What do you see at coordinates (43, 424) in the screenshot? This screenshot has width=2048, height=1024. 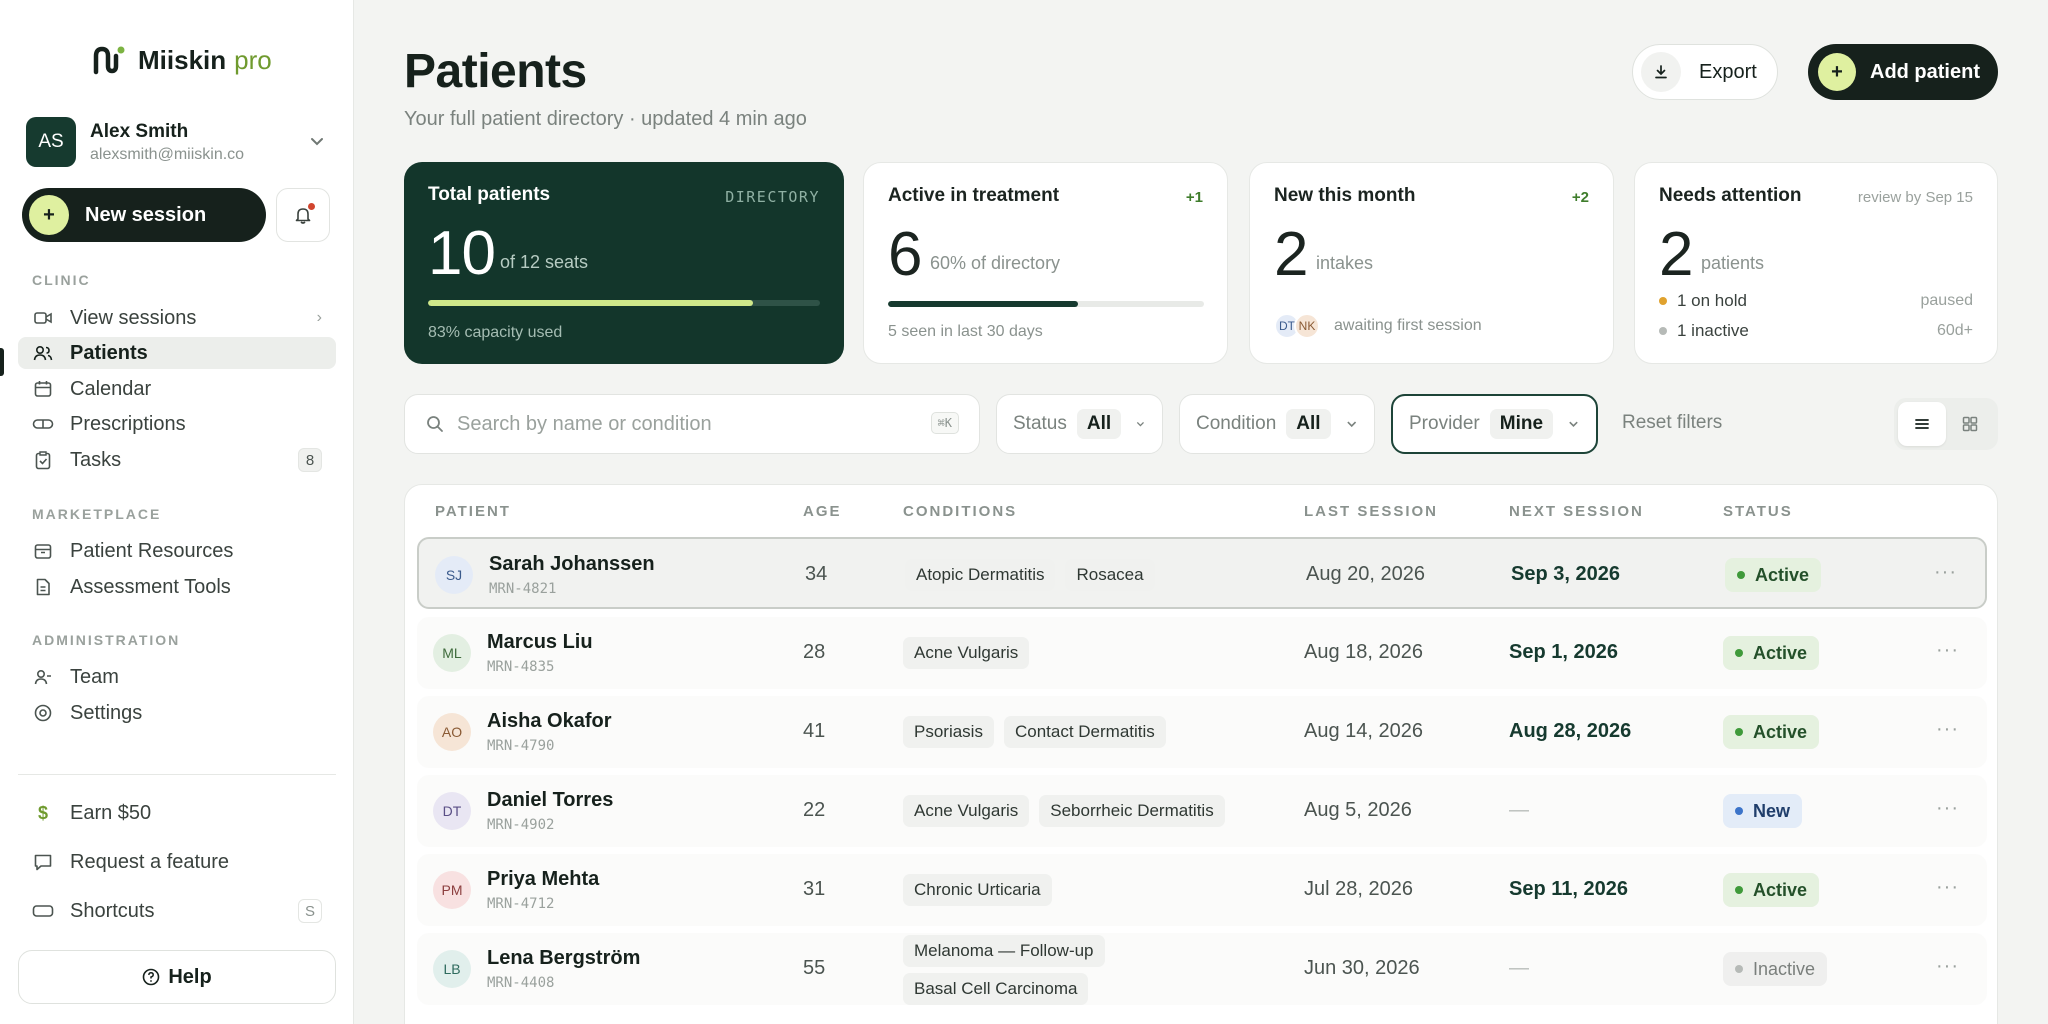 I see `pill-icon` at bounding box center [43, 424].